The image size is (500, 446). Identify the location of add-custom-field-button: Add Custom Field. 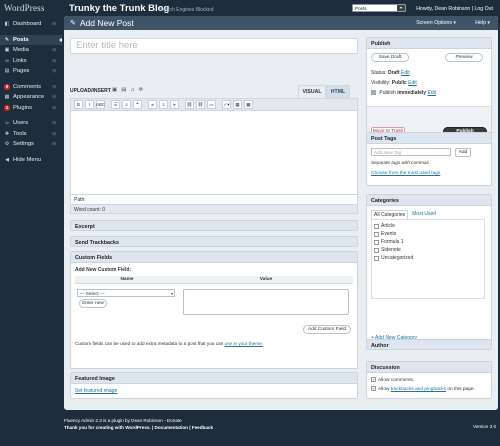
(327, 329).